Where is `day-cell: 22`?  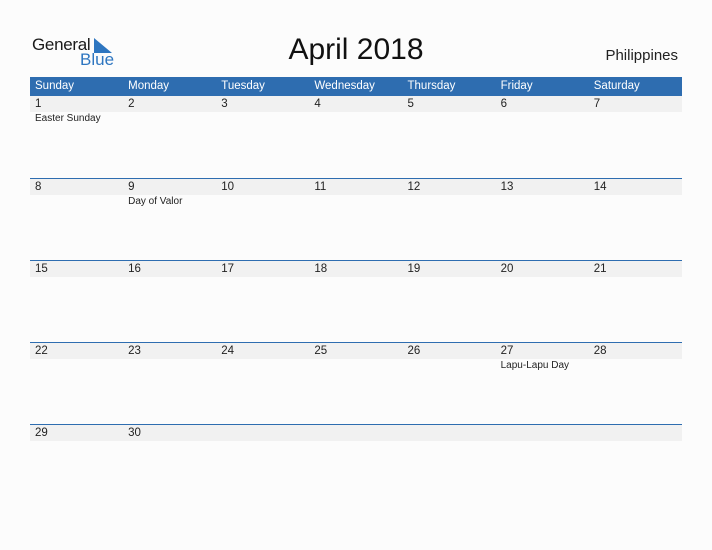 day-cell: 22 is located at coordinates (76, 358).